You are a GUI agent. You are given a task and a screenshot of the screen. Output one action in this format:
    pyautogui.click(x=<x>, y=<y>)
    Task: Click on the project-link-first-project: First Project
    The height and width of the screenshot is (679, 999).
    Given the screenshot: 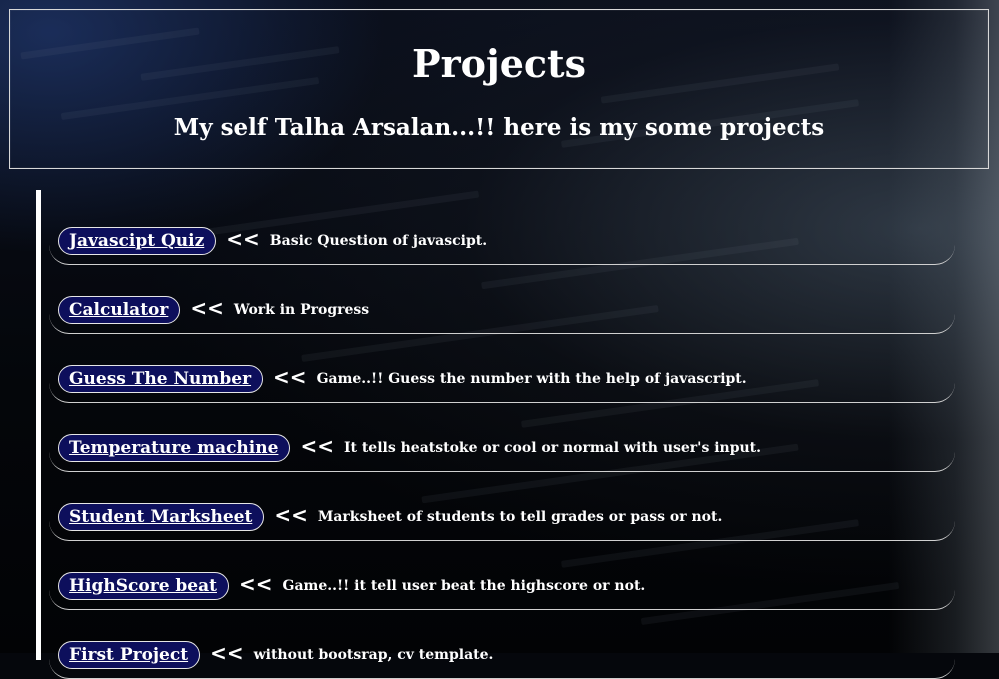 What is the action you would take?
    pyautogui.click(x=129, y=655)
    